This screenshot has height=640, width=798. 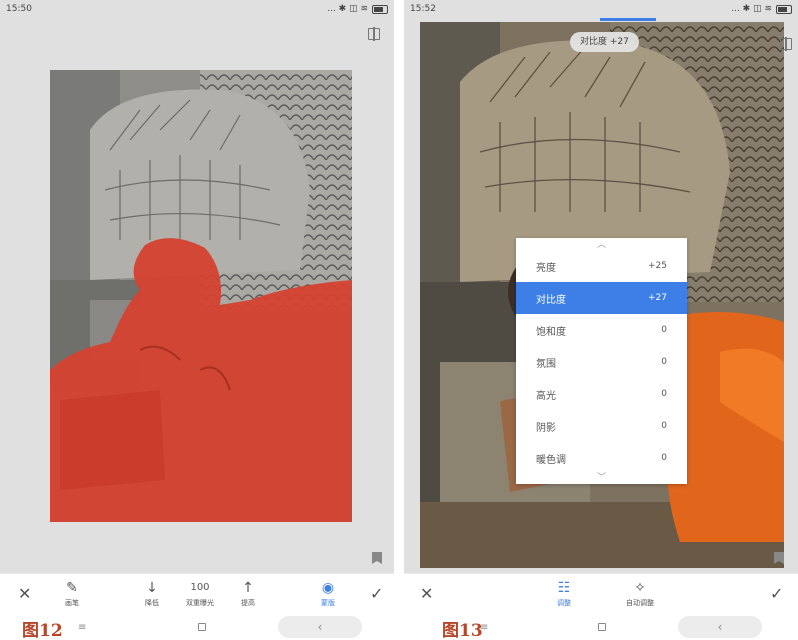 What do you see at coordinates (82, 627) in the screenshot?
I see `menu-icon: ≡` at bounding box center [82, 627].